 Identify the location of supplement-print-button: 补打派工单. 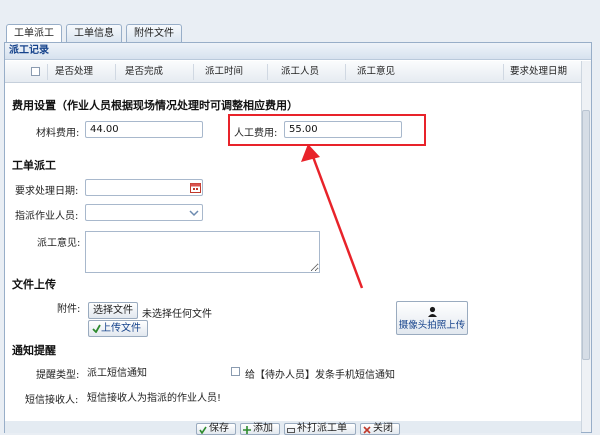
(320, 429).